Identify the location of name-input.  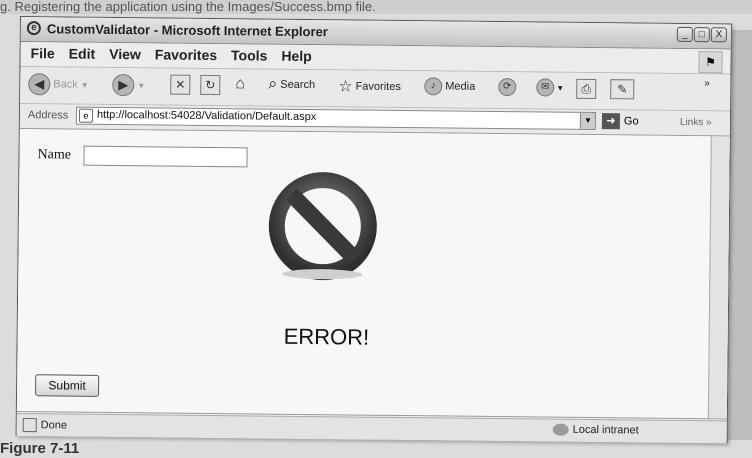
(165, 156).